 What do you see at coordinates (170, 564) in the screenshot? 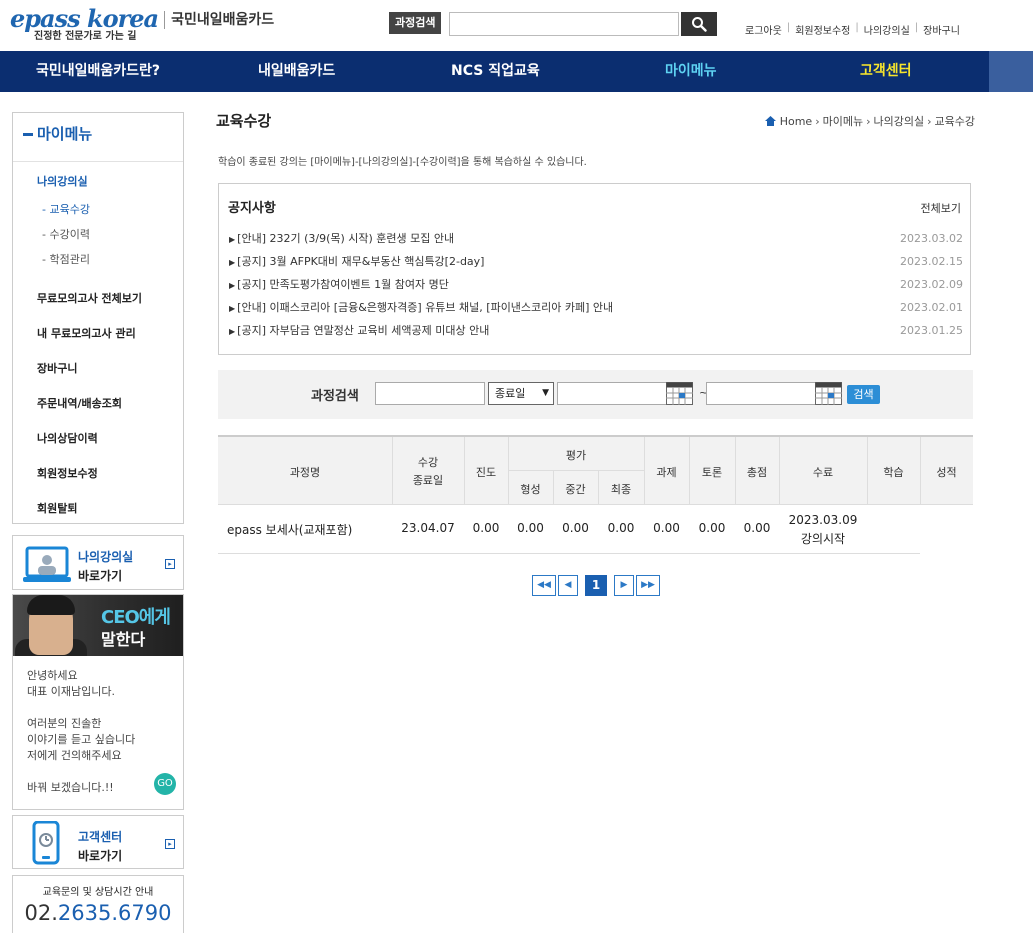
I see `arrow-right-icon: ▸` at bounding box center [170, 564].